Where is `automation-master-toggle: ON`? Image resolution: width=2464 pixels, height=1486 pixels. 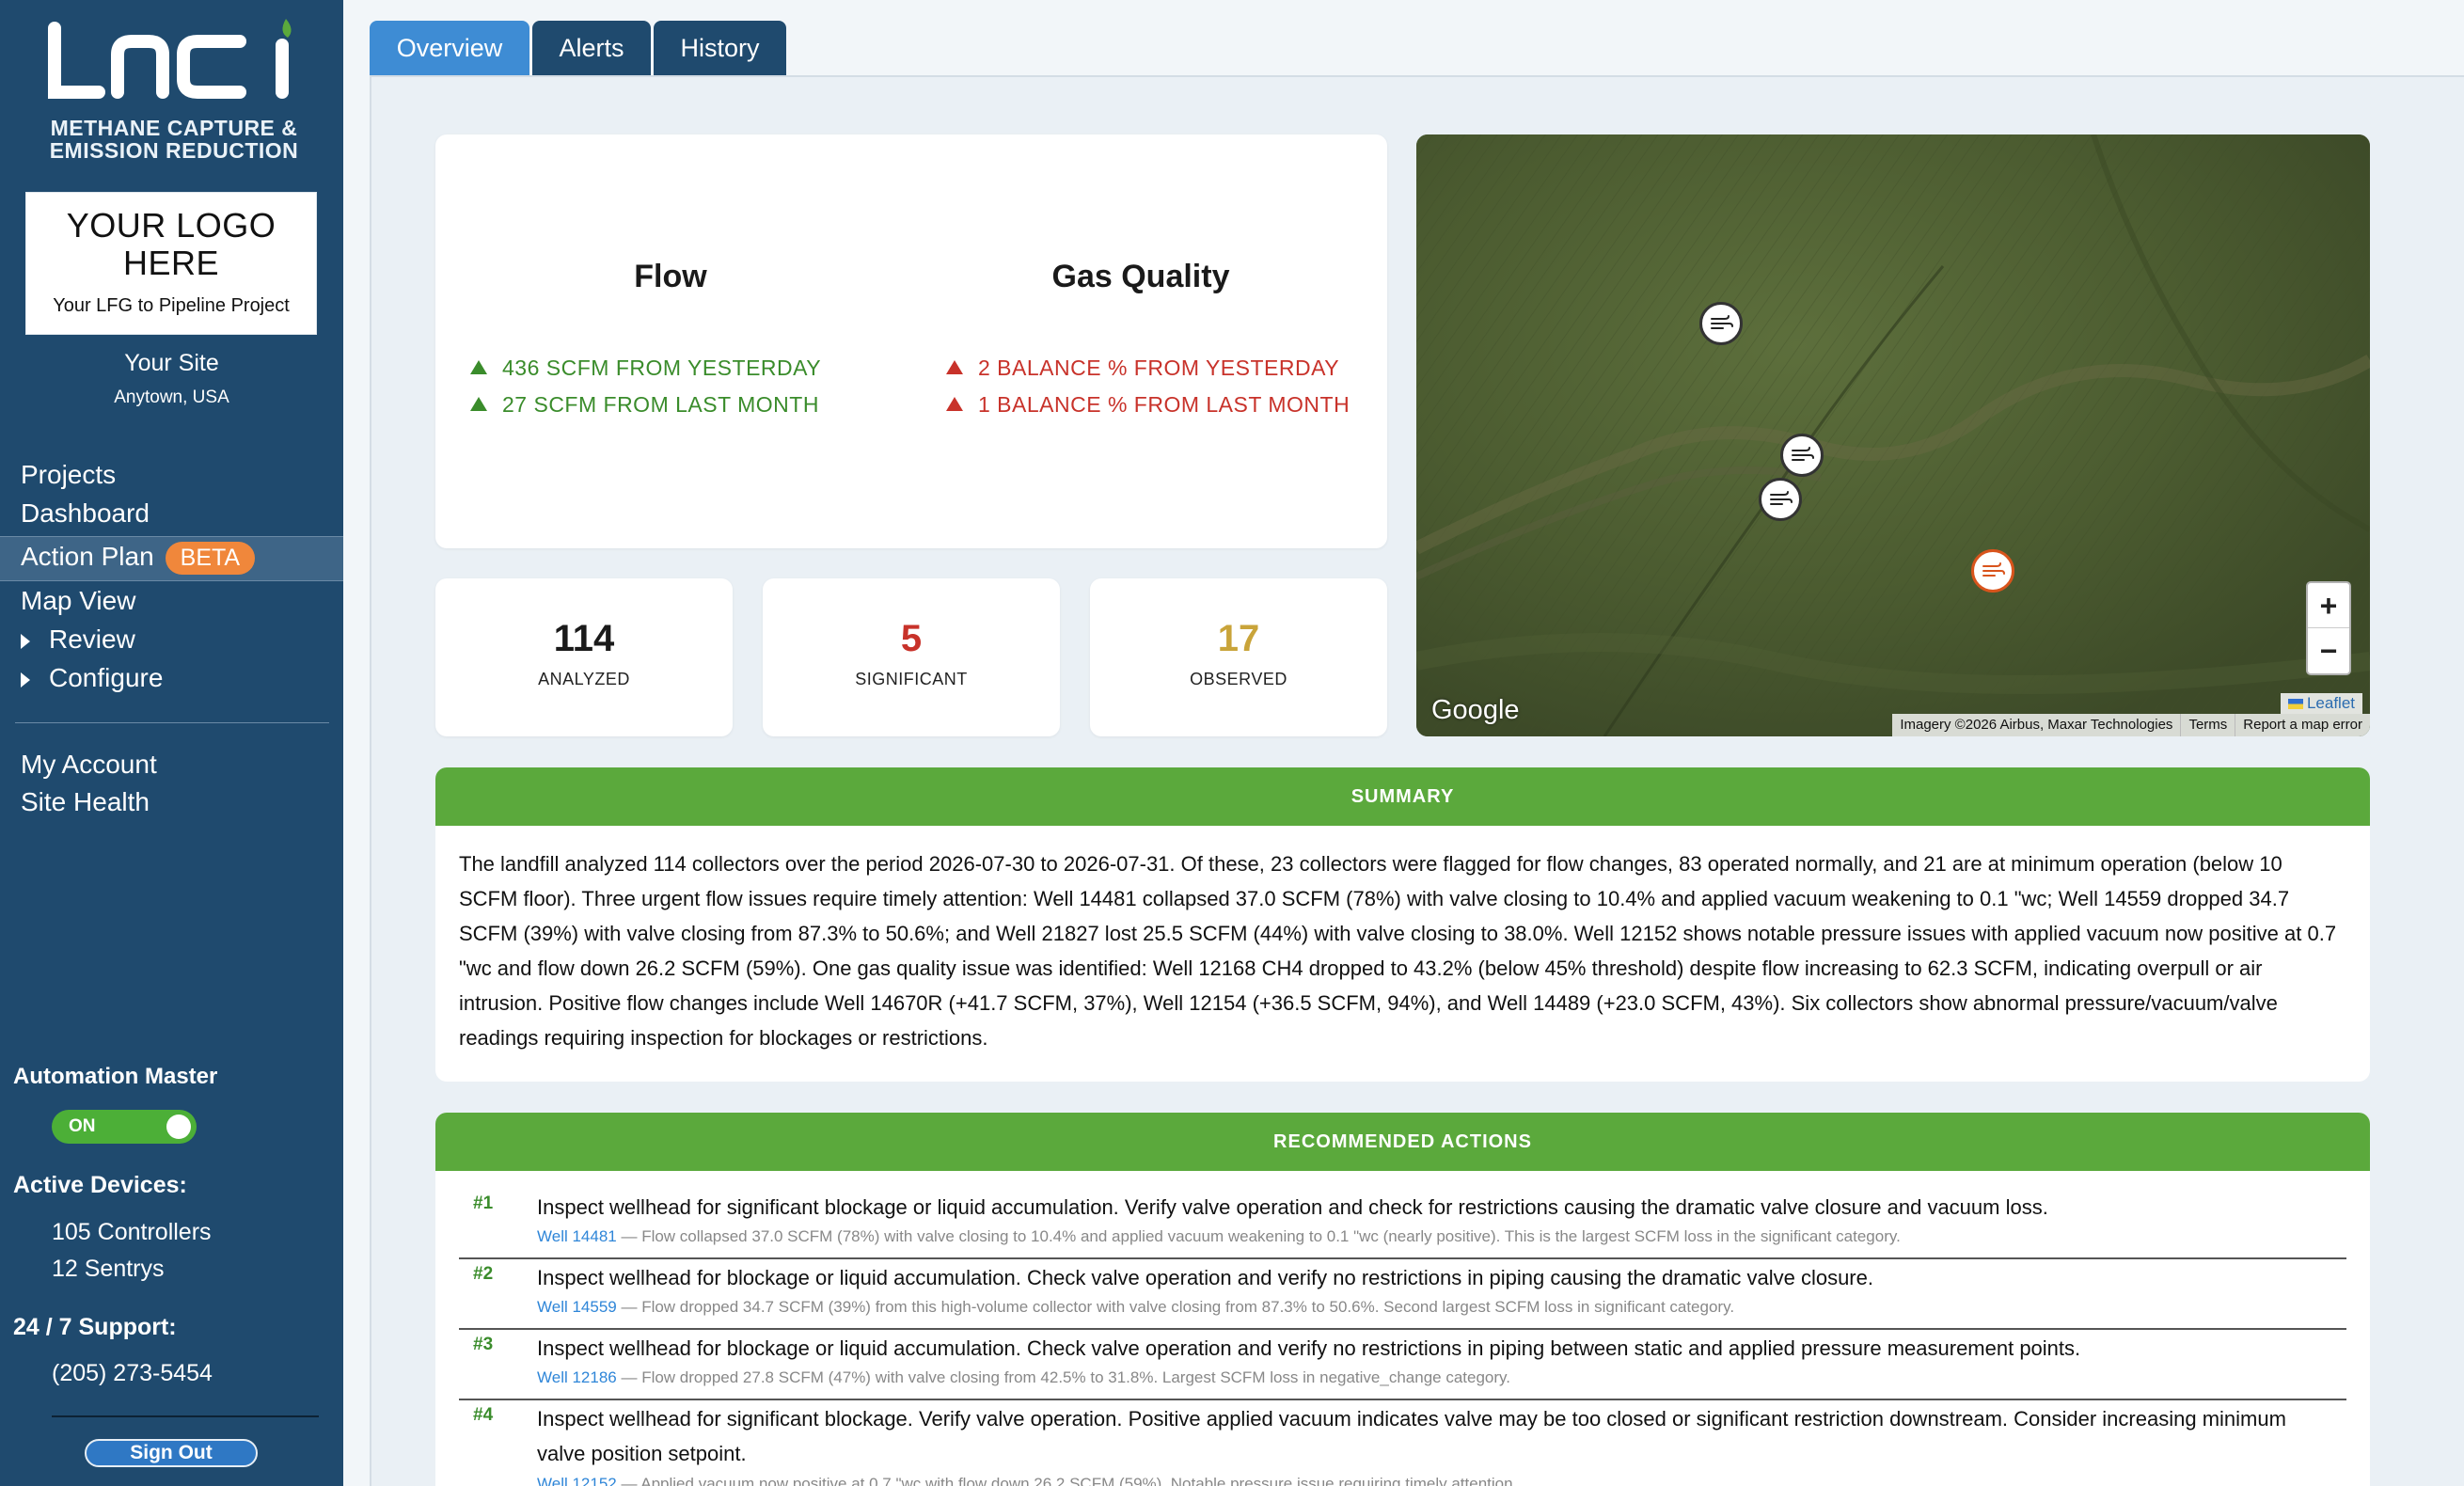
automation-master-toggle: ON is located at coordinates (124, 1127).